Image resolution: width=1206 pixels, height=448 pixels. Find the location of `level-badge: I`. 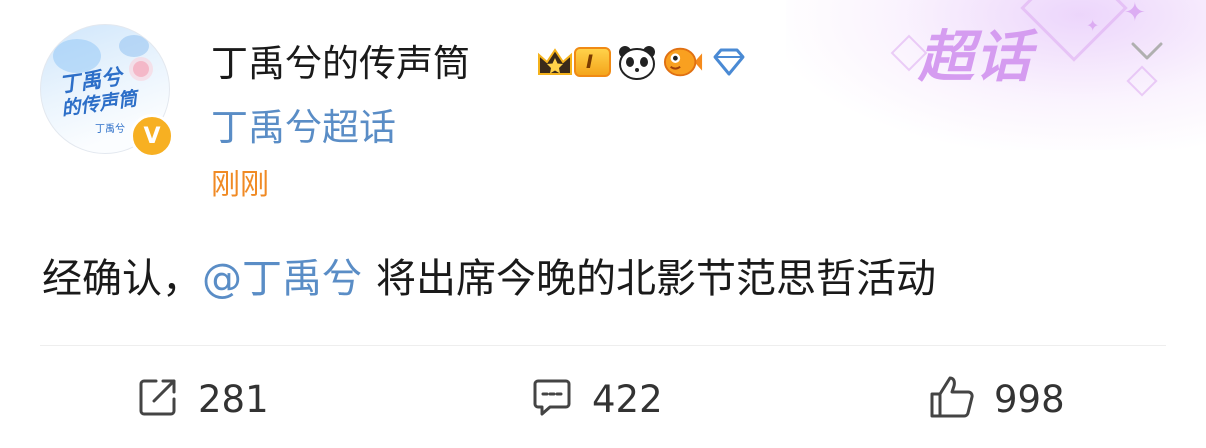

level-badge: I is located at coordinates (593, 62).